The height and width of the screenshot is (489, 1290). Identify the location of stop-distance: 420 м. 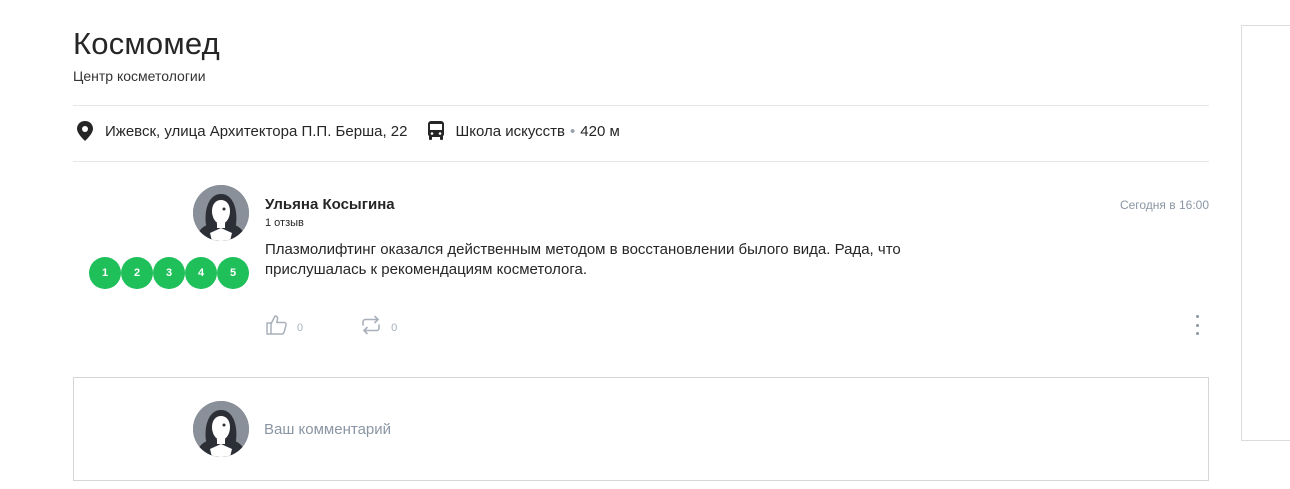
(600, 131).